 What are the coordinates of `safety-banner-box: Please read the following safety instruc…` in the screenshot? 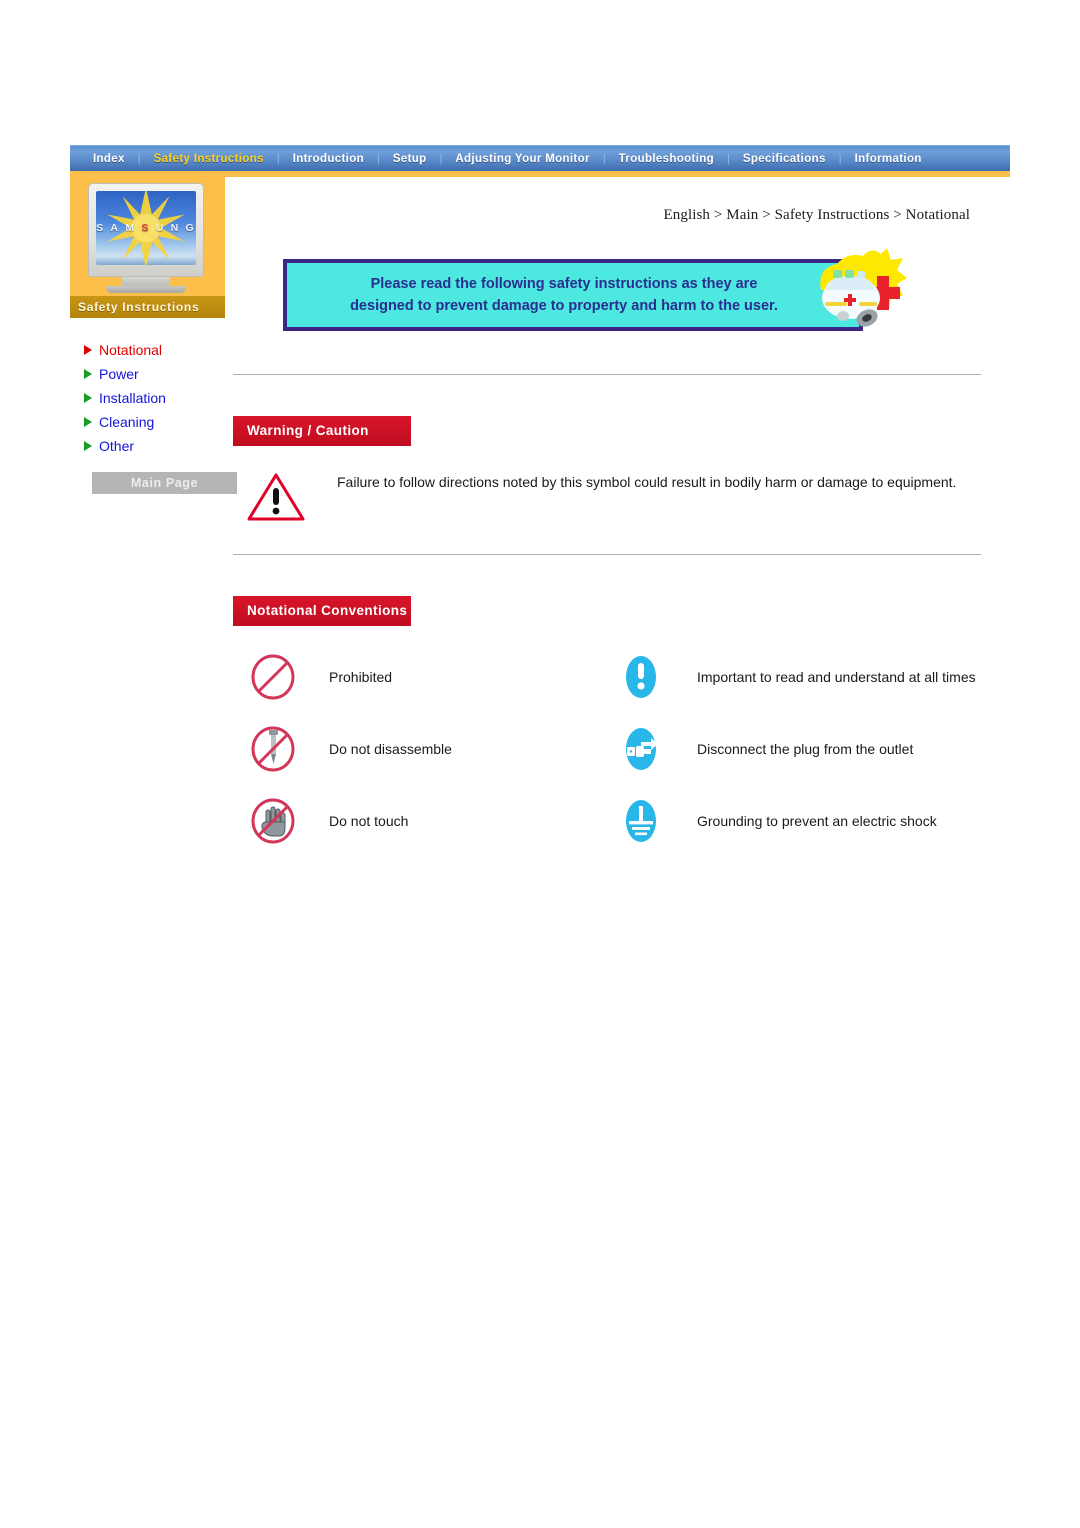 It's located at (573, 295).